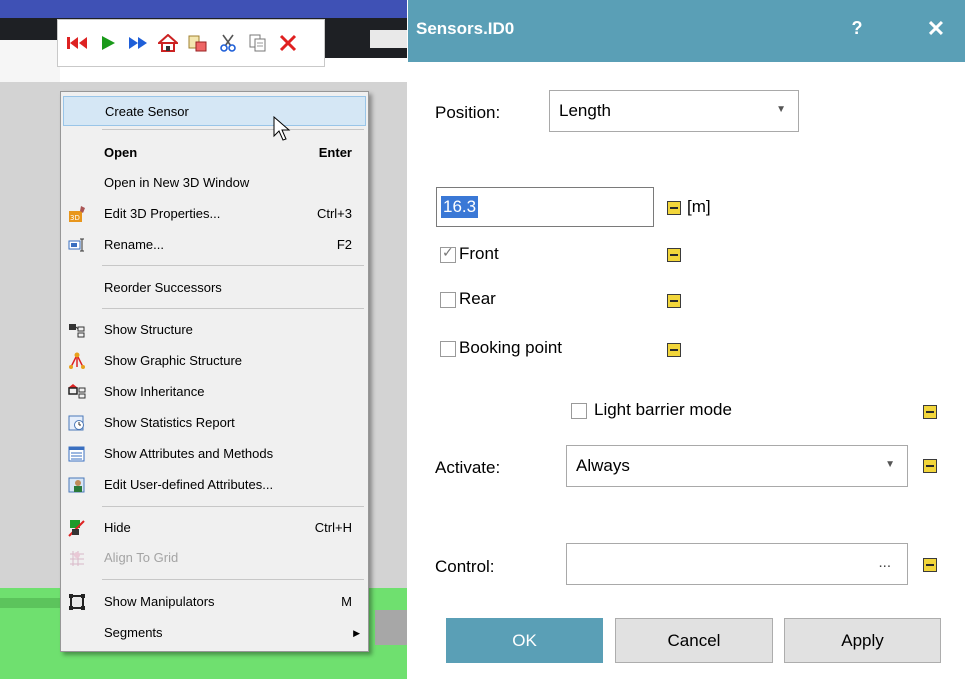  Describe the element at coordinates (138, 43) in the screenshot. I see `fast-forward-icon` at that location.